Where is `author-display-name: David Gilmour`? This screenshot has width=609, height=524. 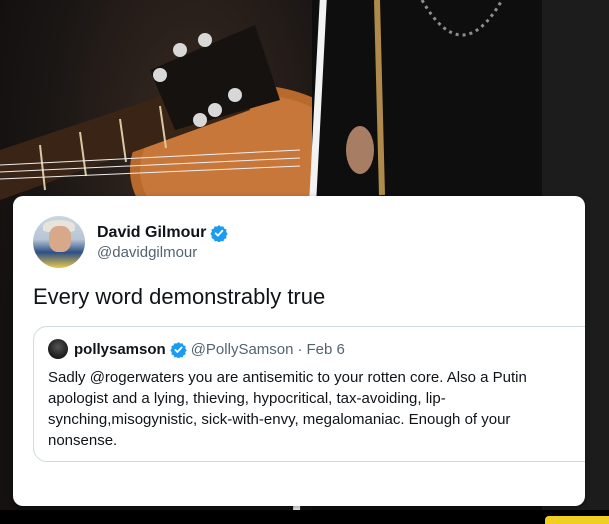
author-display-name: David Gilmour is located at coordinates (151, 233).